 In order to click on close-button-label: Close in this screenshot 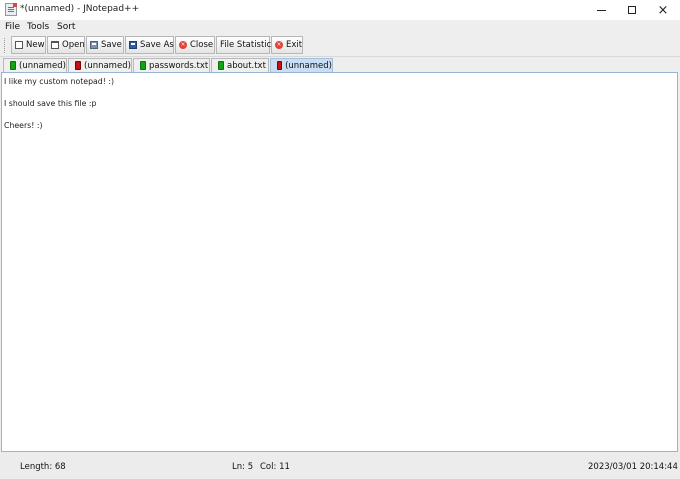, I will do `click(202, 45)`.